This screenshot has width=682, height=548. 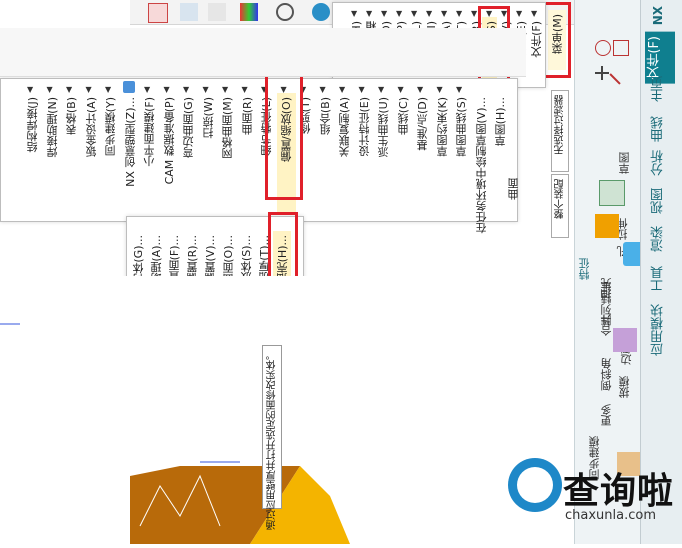 What do you see at coordinates (92, 127) in the screenshot?
I see `insert-menu-item: 钣金设计(A)` at bounding box center [92, 127].